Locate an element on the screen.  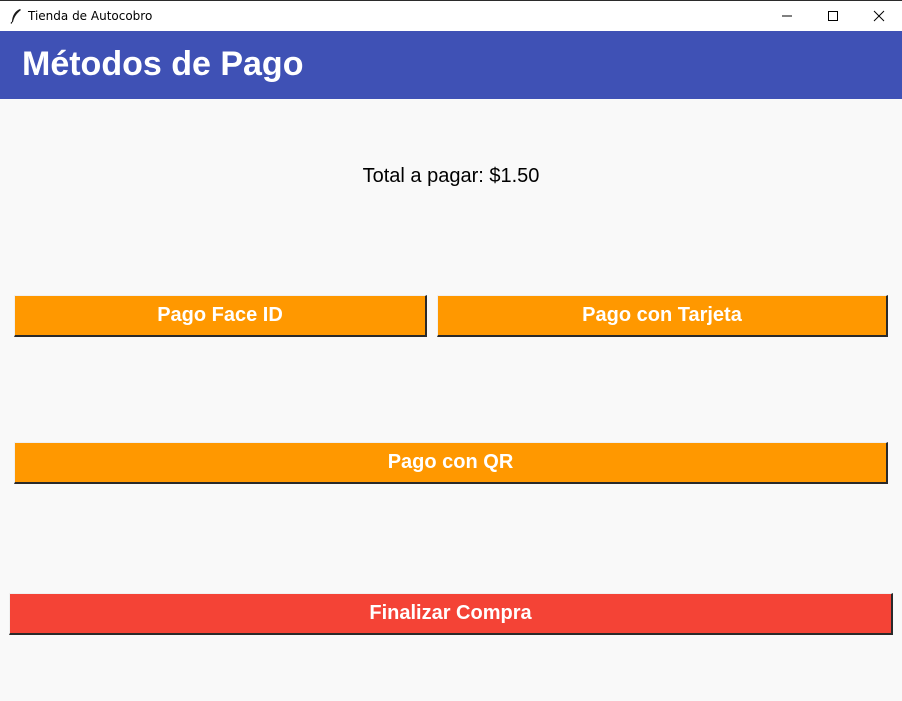
minimize-icon is located at coordinates (787, 16).